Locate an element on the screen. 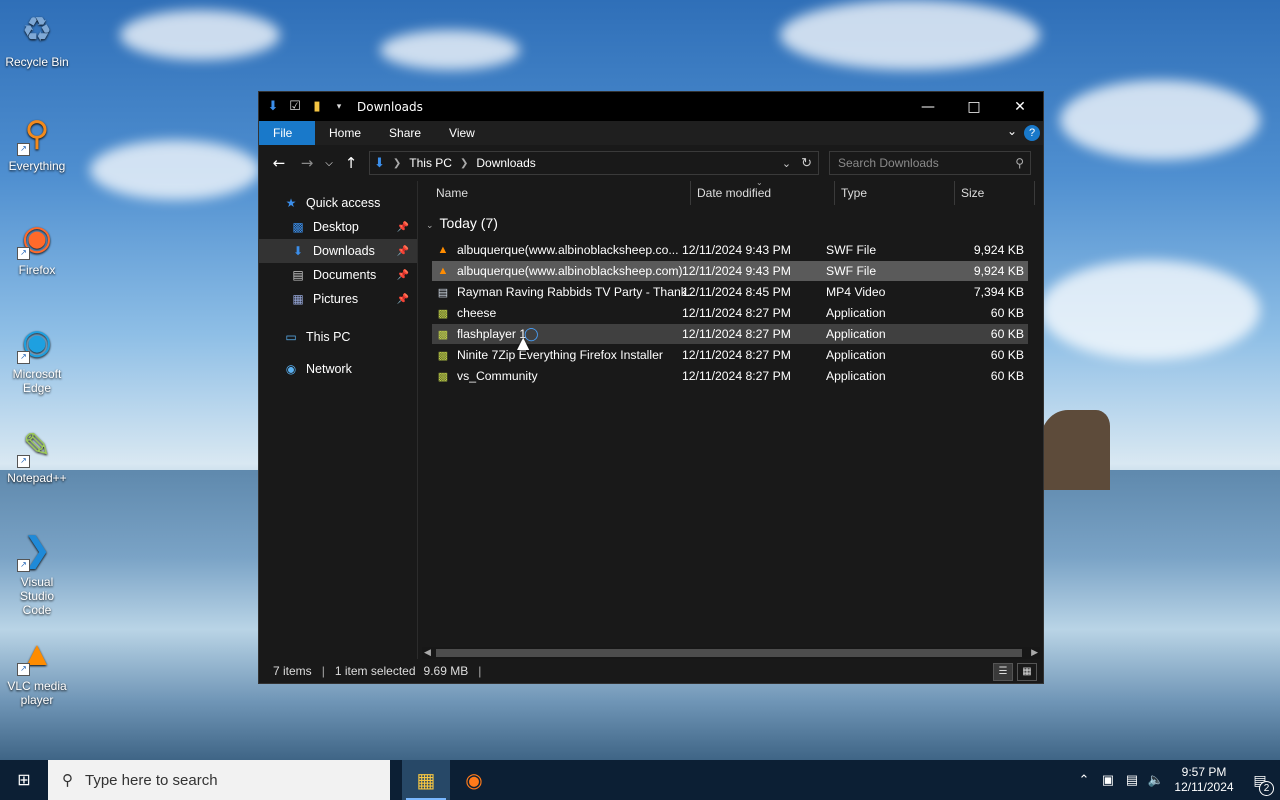 The image size is (1280, 800). desktop-icon: ◉ ↗ Firefox is located at coordinates (37, 246).